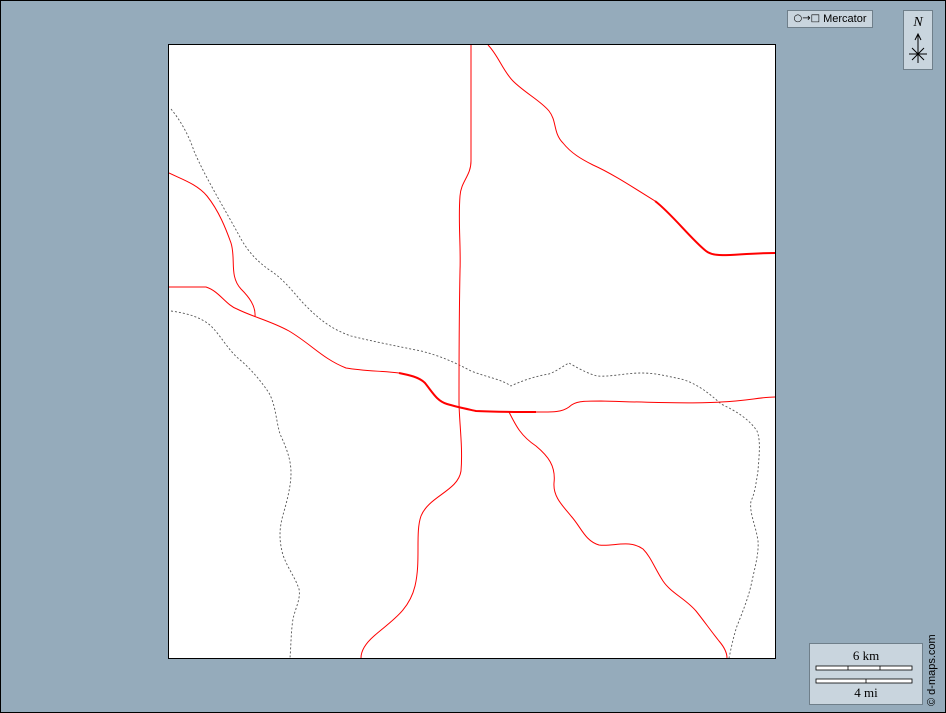 This screenshot has width=946, height=713. What do you see at coordinates (284, 330) in the screenshot?
I see `road-west-main` at bounding box center [284, 330].